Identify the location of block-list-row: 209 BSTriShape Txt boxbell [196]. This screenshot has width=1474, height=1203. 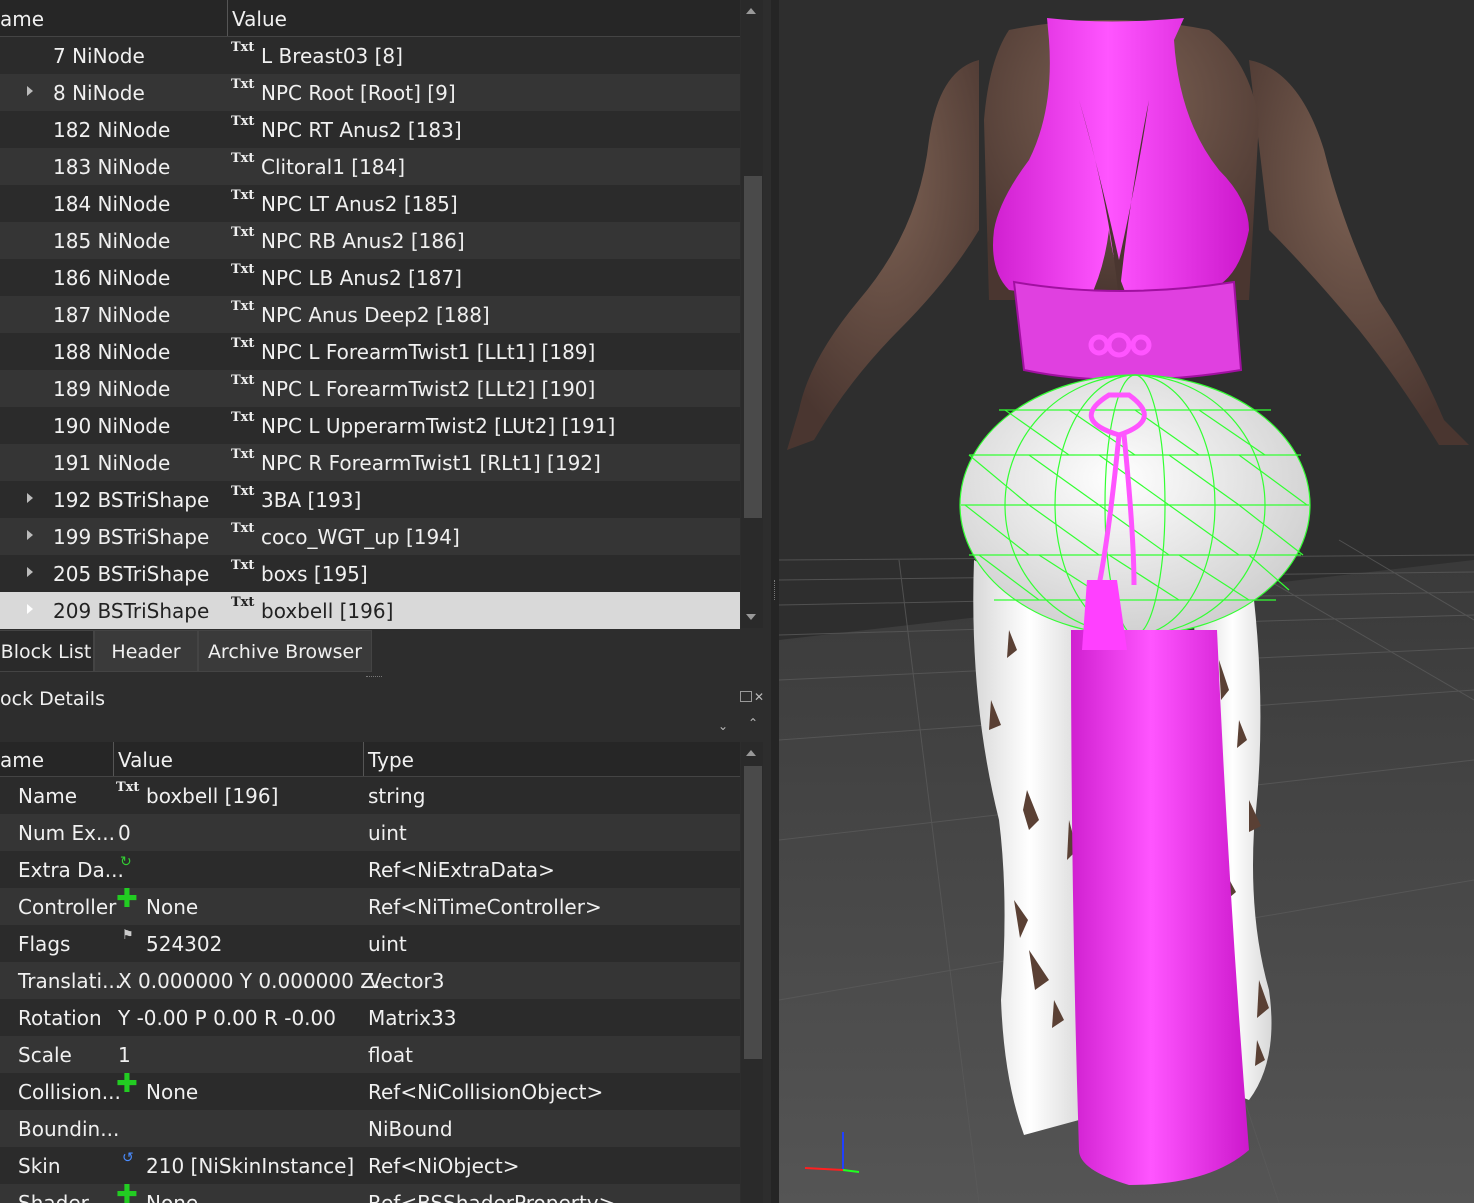
(370, 610).